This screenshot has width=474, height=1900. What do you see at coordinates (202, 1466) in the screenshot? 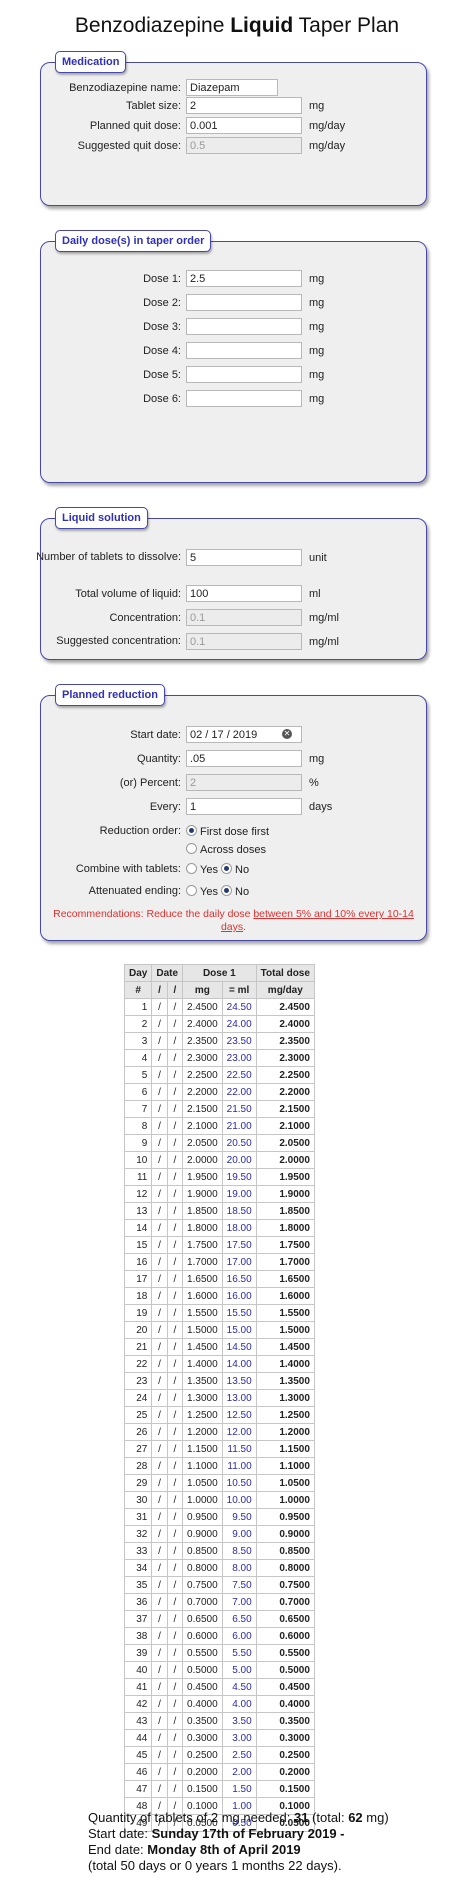
I see `dose-mg-cell: 1.1000` at bounding box center [202, 1466].